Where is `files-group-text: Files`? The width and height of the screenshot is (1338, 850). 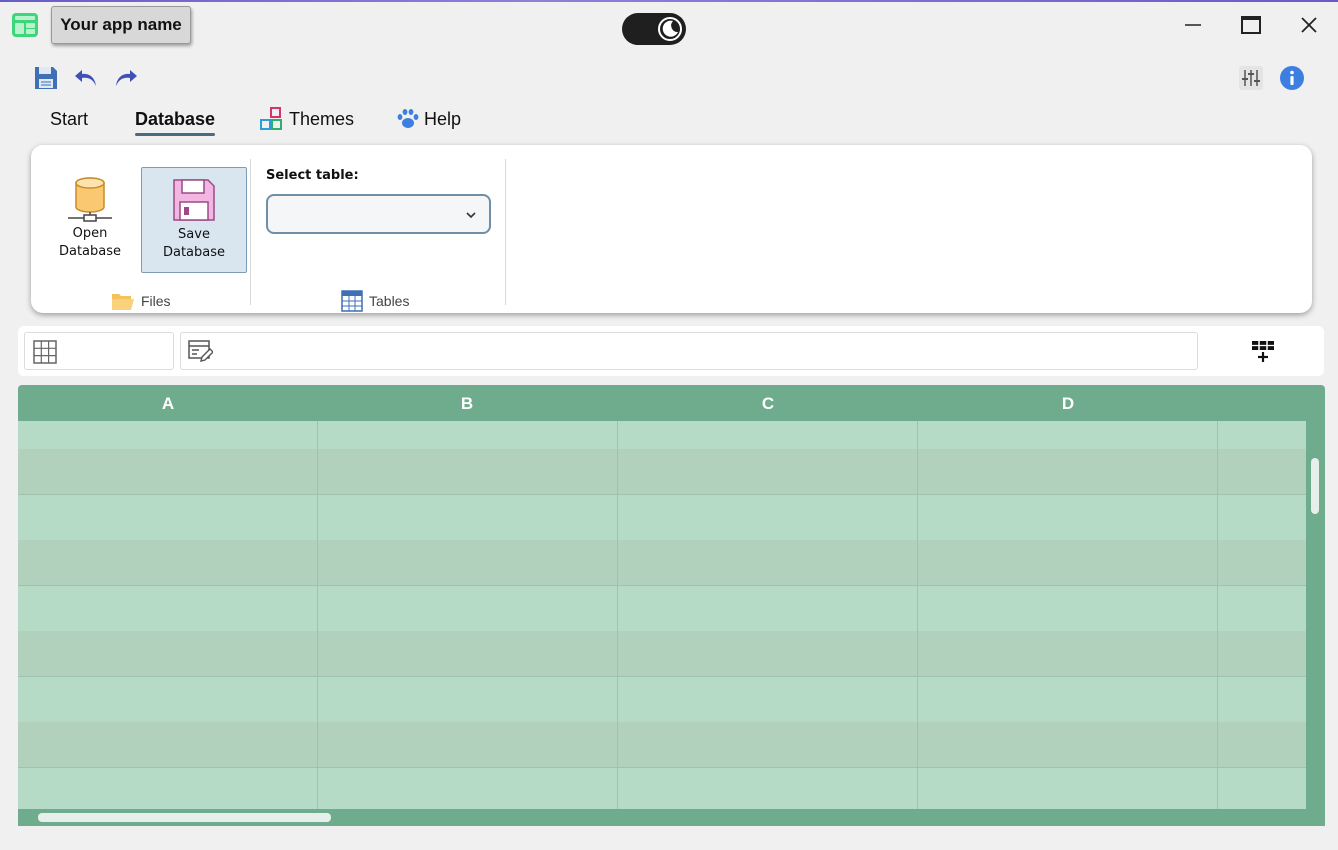
files-group-text: Files is located at coordinates (156, 301).